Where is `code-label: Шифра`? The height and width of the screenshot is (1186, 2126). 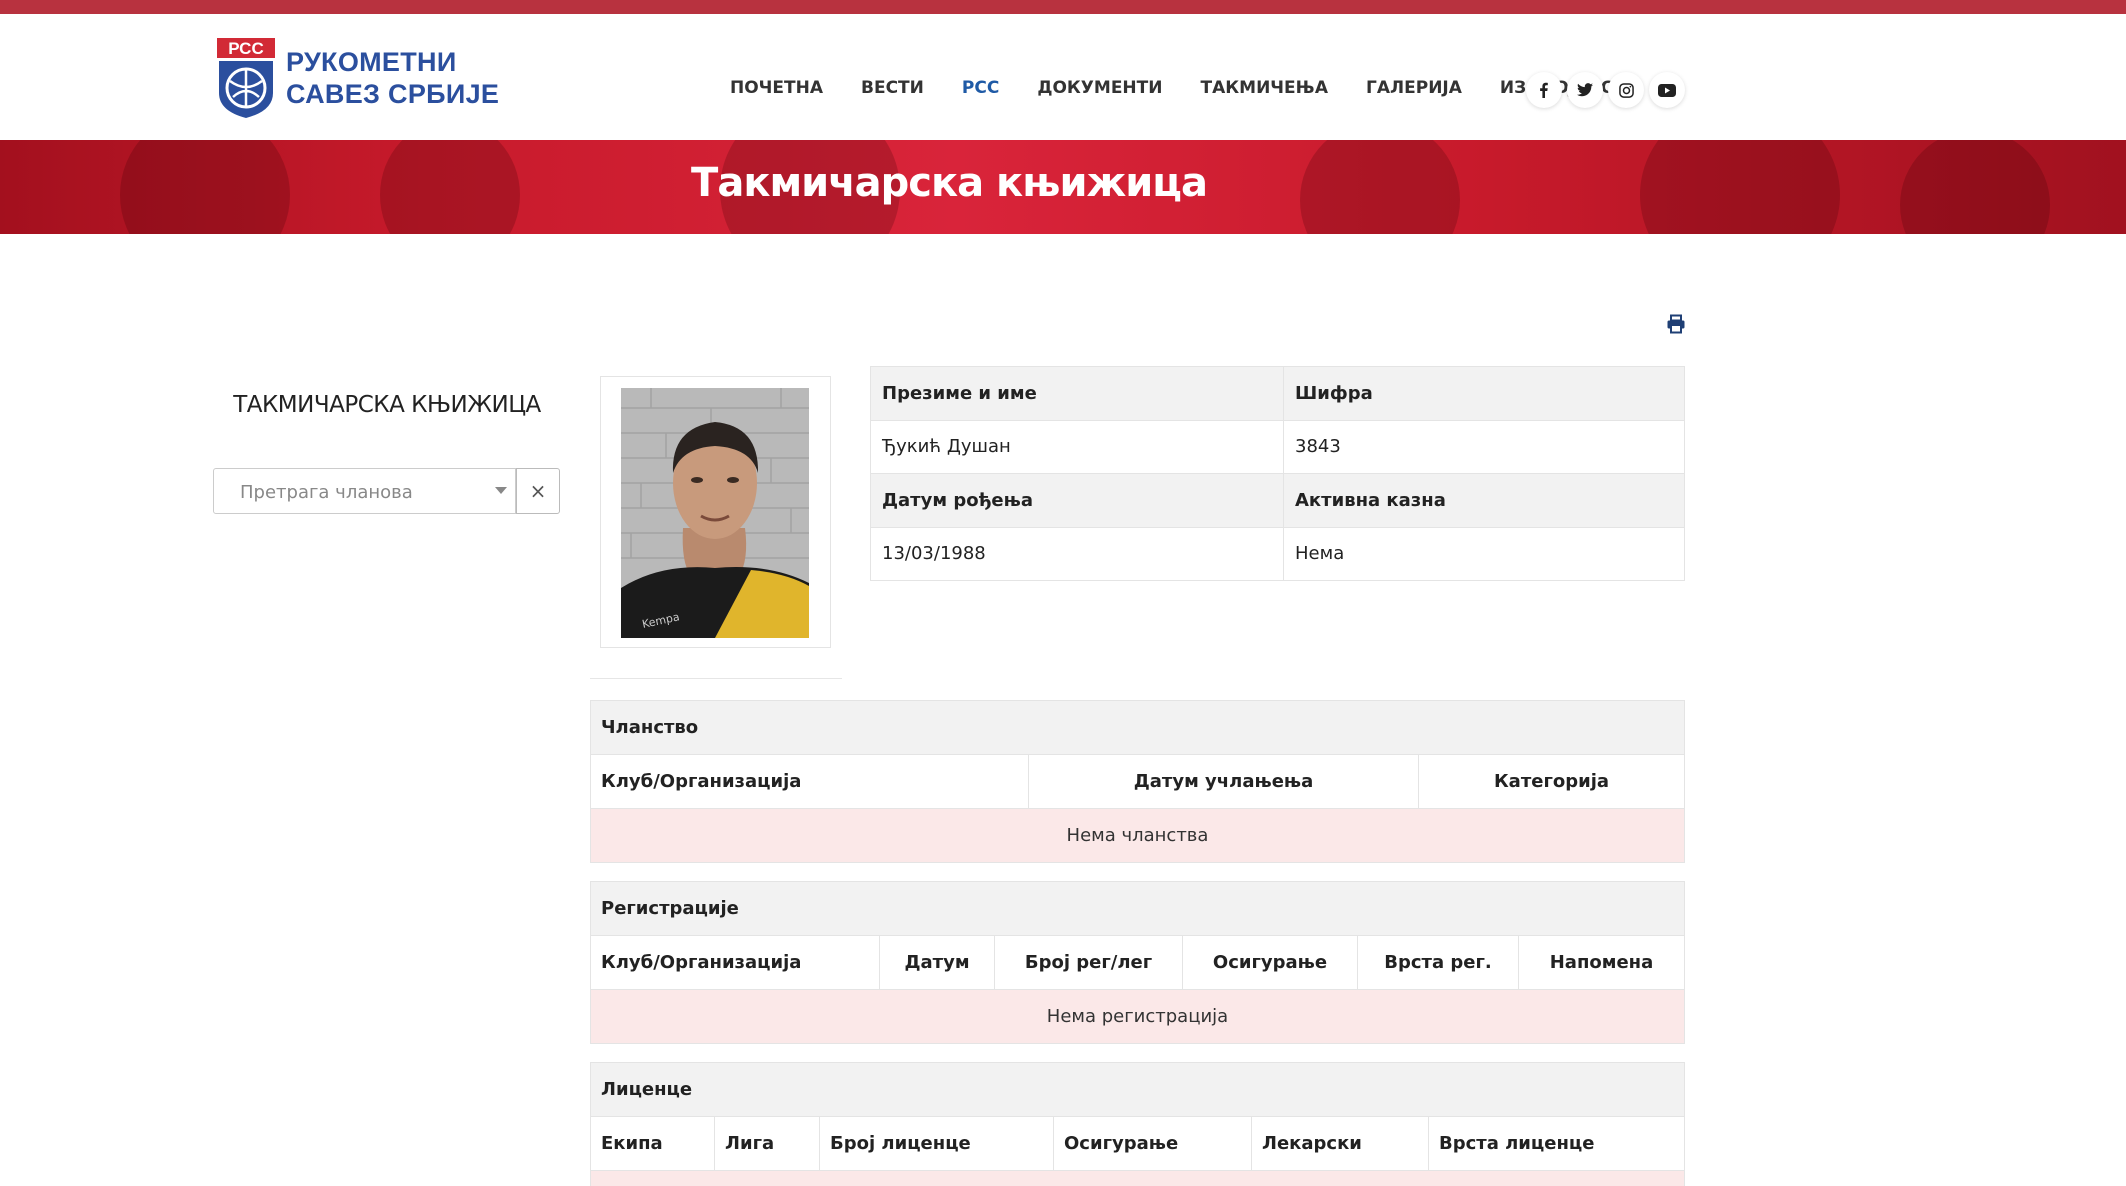 code-label: Шифра is located at coordinates (1484, 393).